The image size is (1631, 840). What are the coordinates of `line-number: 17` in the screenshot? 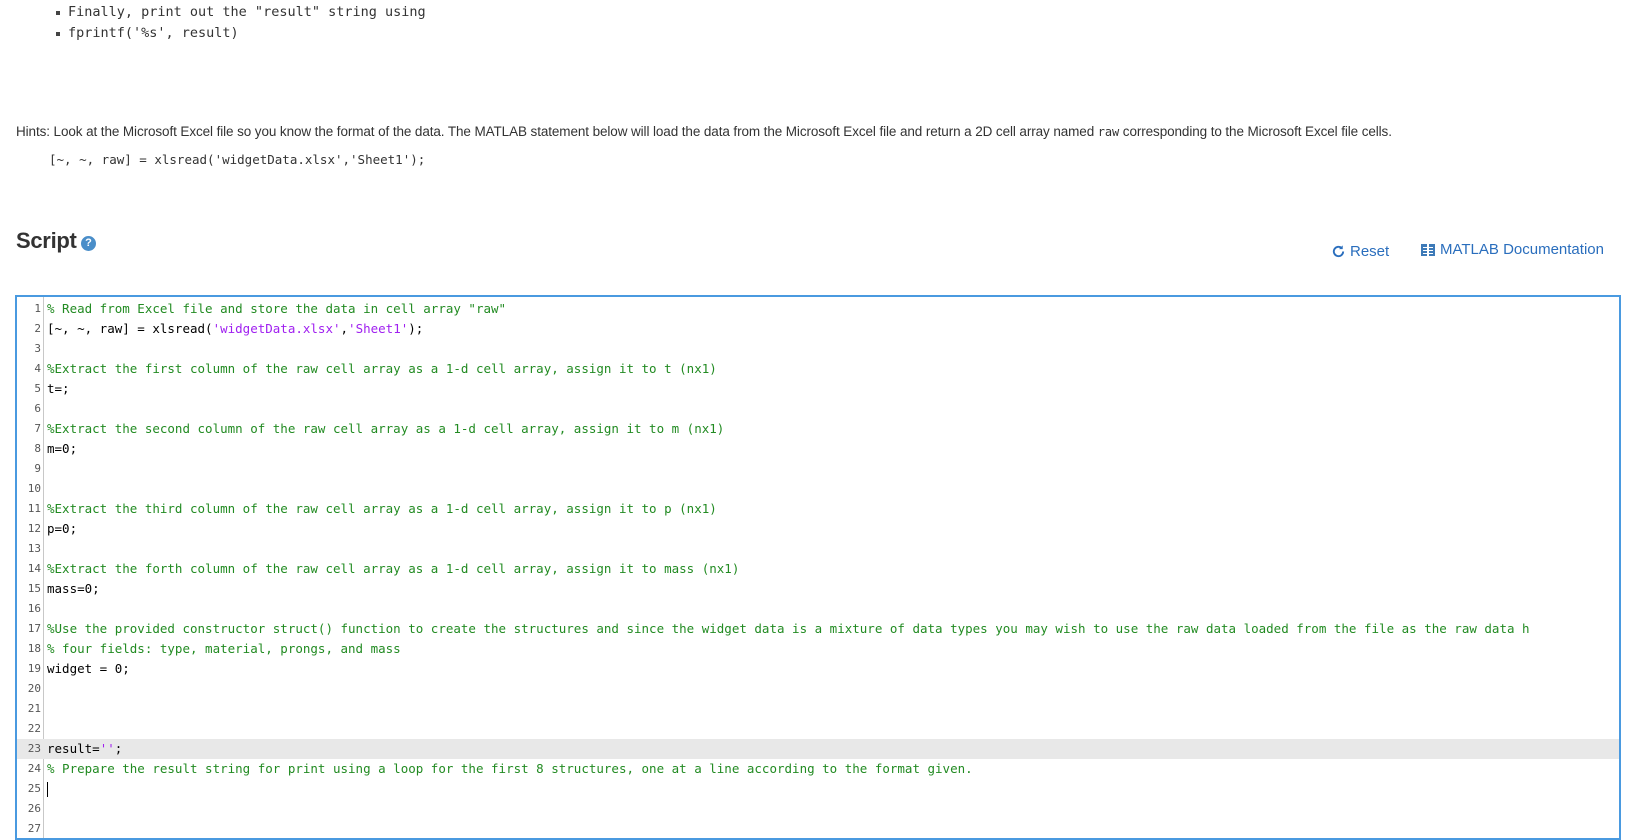 It's located at (34, 628).